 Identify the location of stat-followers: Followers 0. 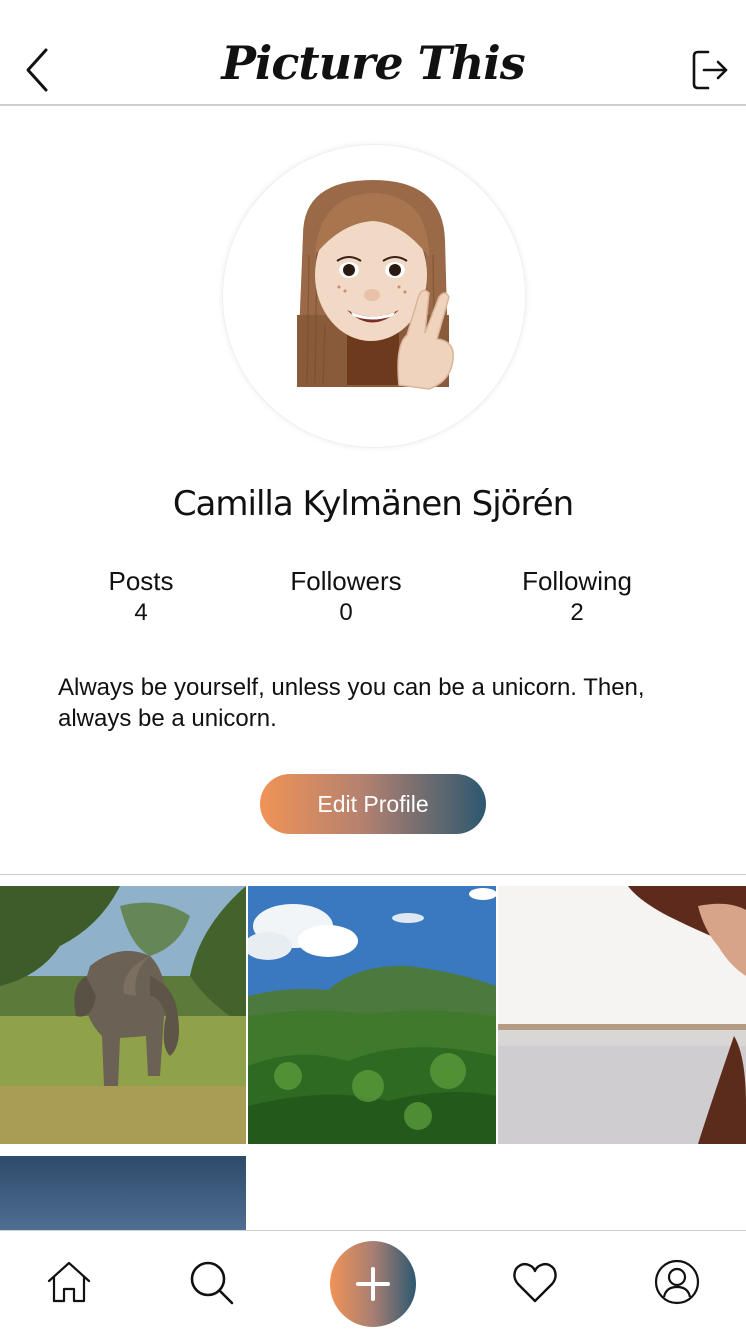
(346, 596).